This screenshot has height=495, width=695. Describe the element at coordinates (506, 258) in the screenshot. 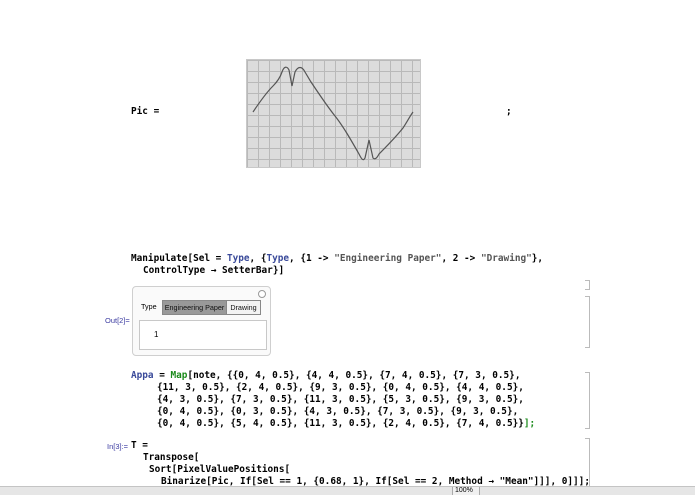

I see `code-string: "Drawing"` at that location.